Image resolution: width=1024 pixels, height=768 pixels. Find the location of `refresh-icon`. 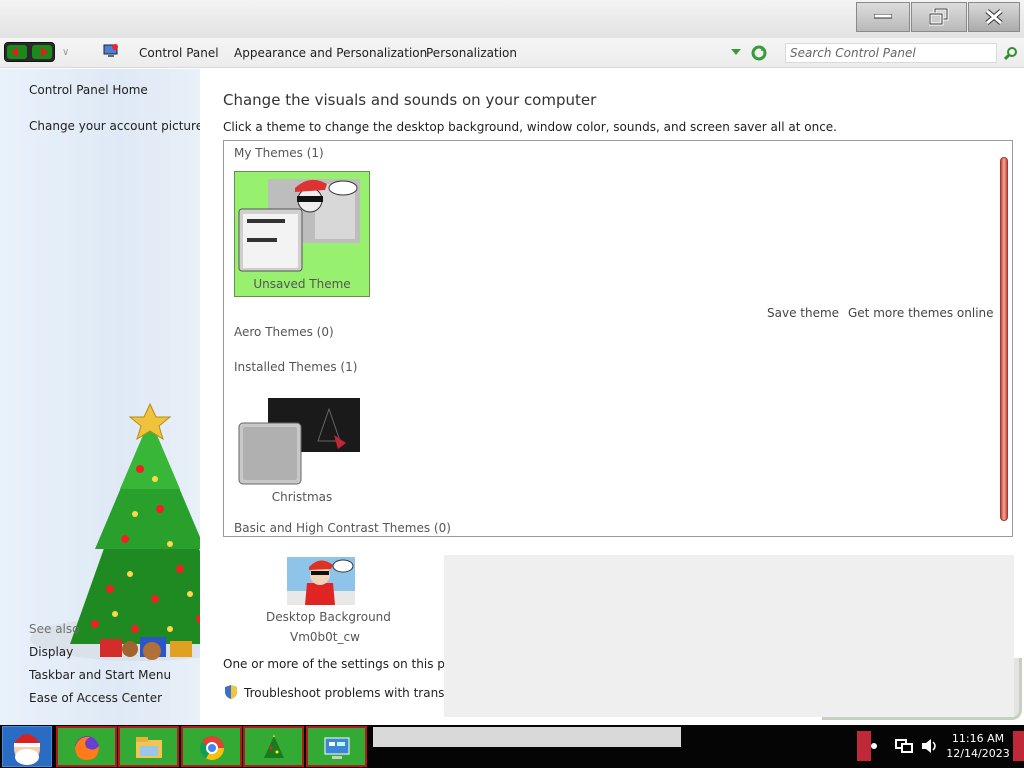

refresh-icon is located at coordinates (759, 53).